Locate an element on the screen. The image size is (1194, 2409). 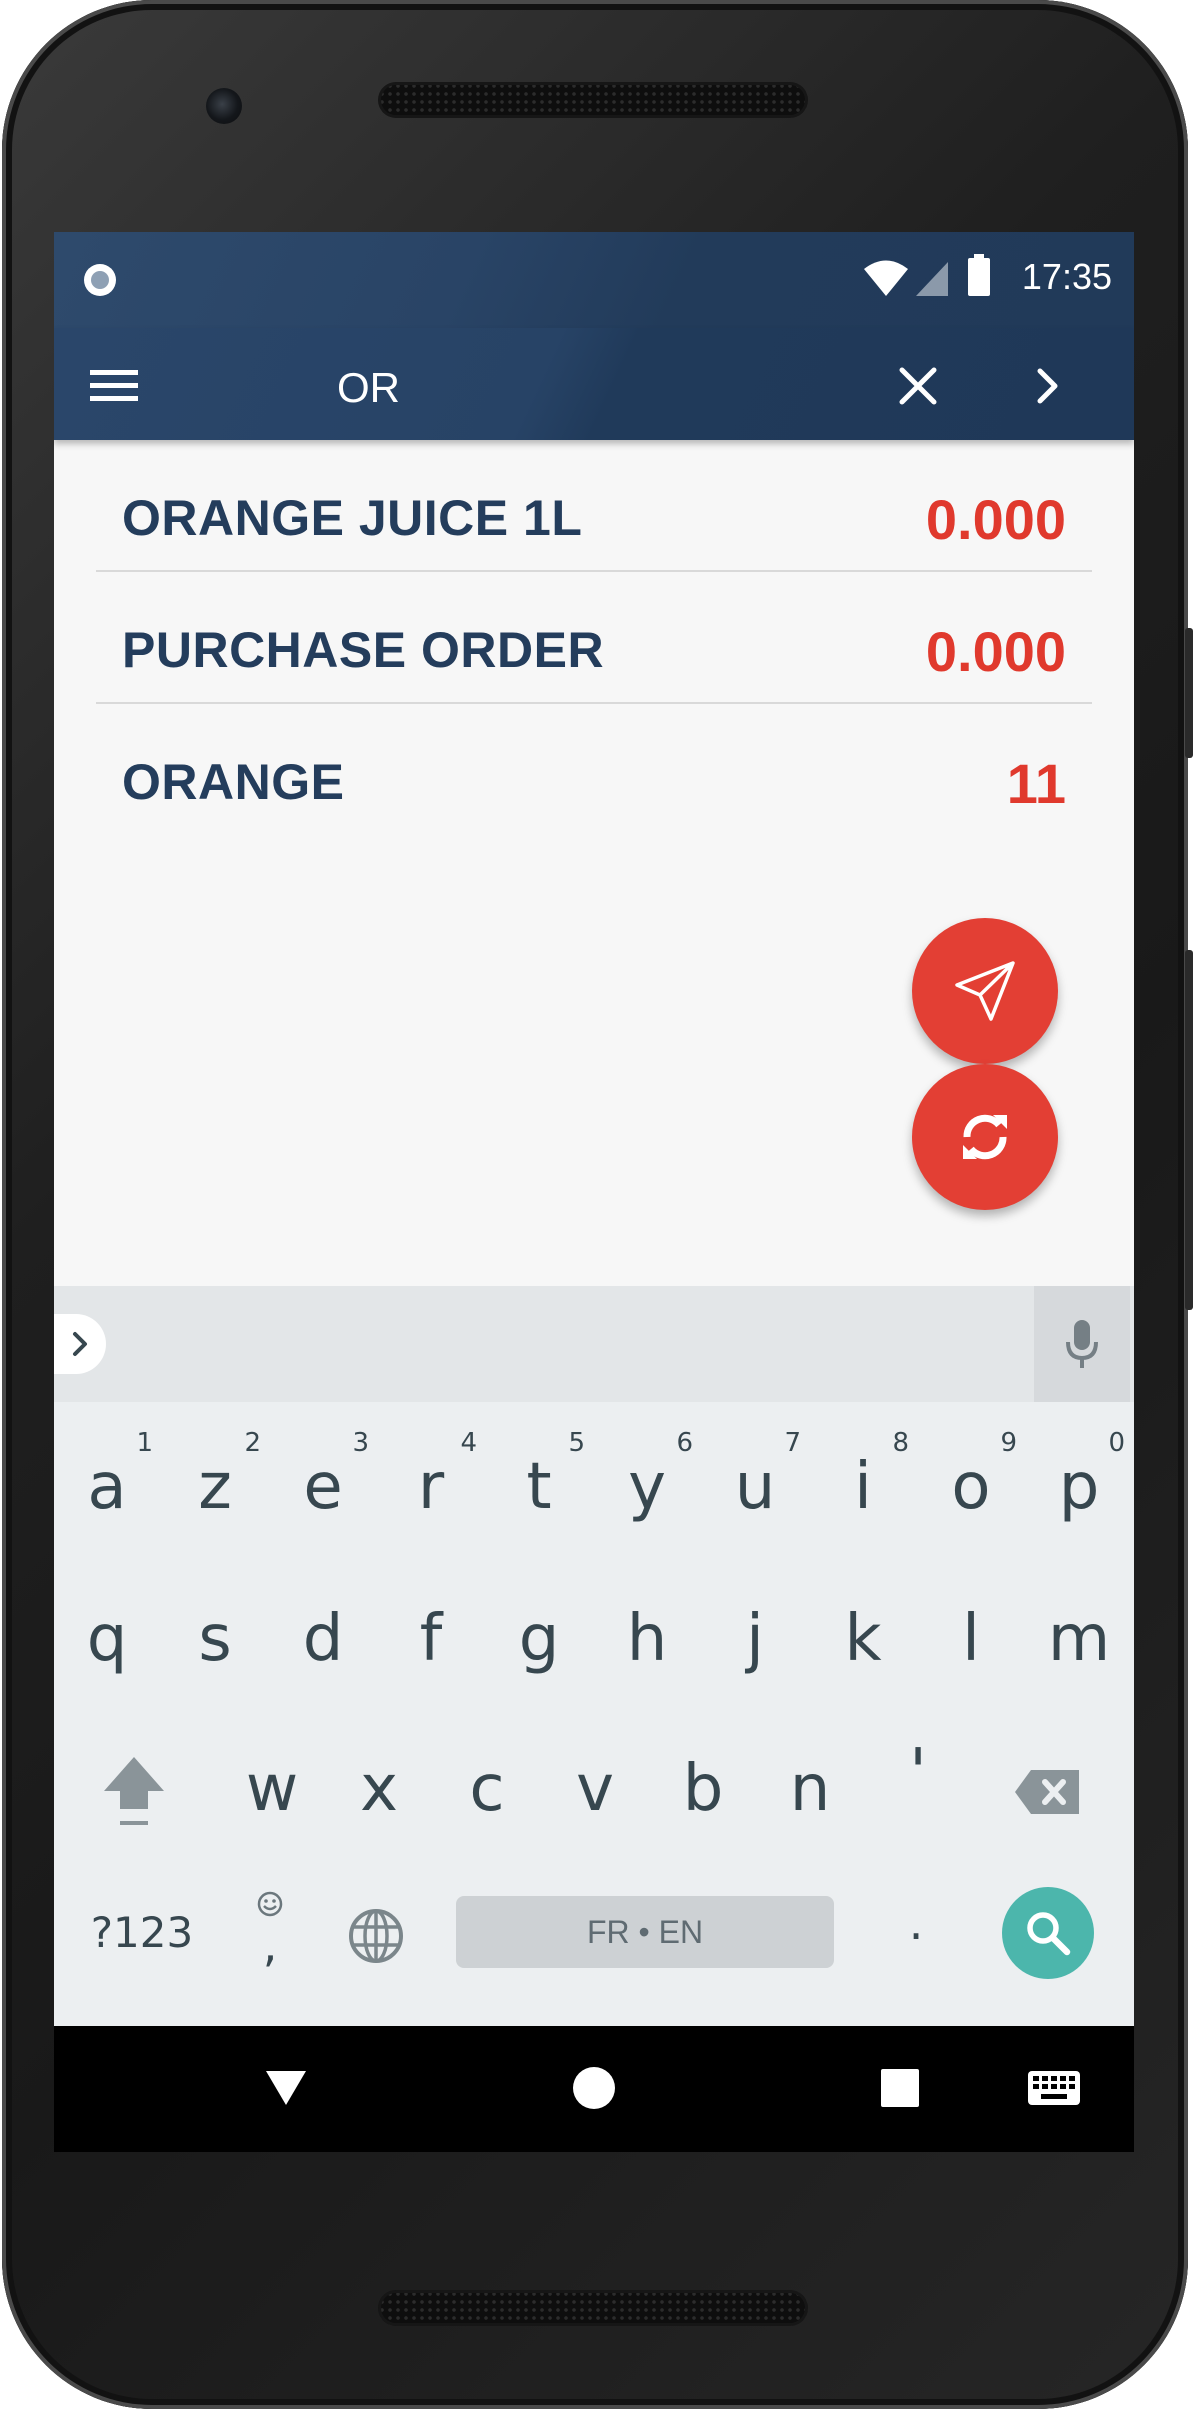
back-button is located at coordinates (286, 2088).